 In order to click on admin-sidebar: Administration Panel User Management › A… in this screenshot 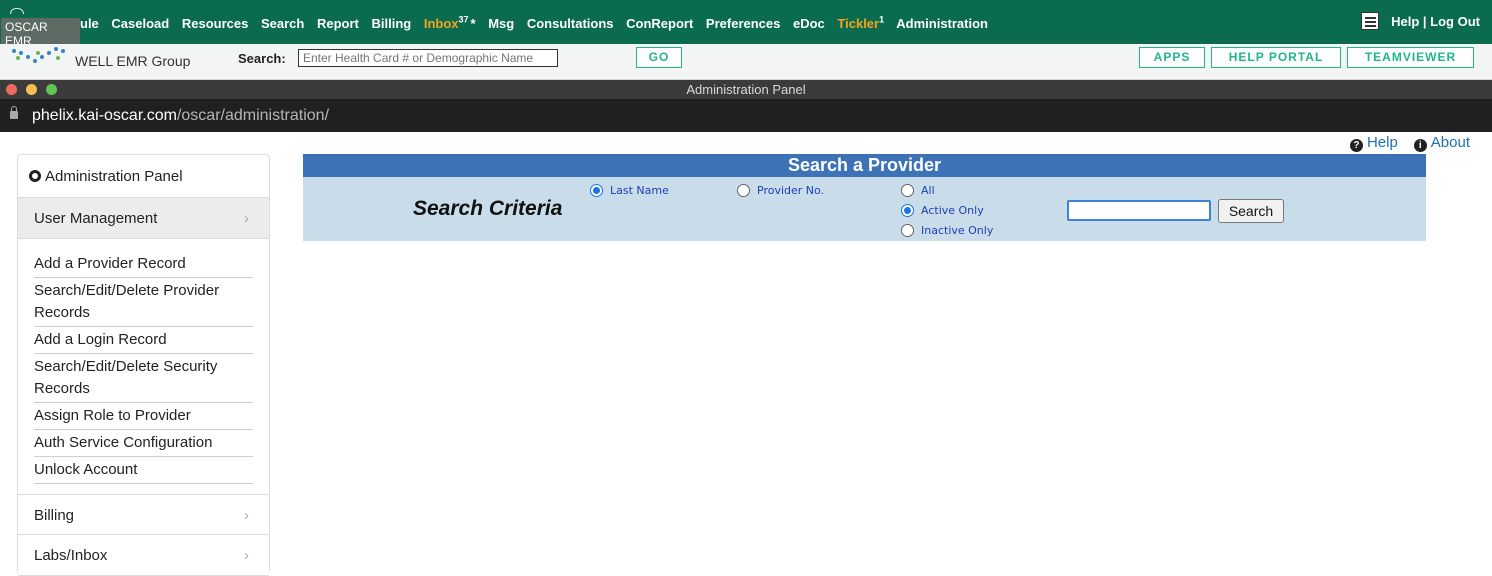, I will do `click(143, 365)`.